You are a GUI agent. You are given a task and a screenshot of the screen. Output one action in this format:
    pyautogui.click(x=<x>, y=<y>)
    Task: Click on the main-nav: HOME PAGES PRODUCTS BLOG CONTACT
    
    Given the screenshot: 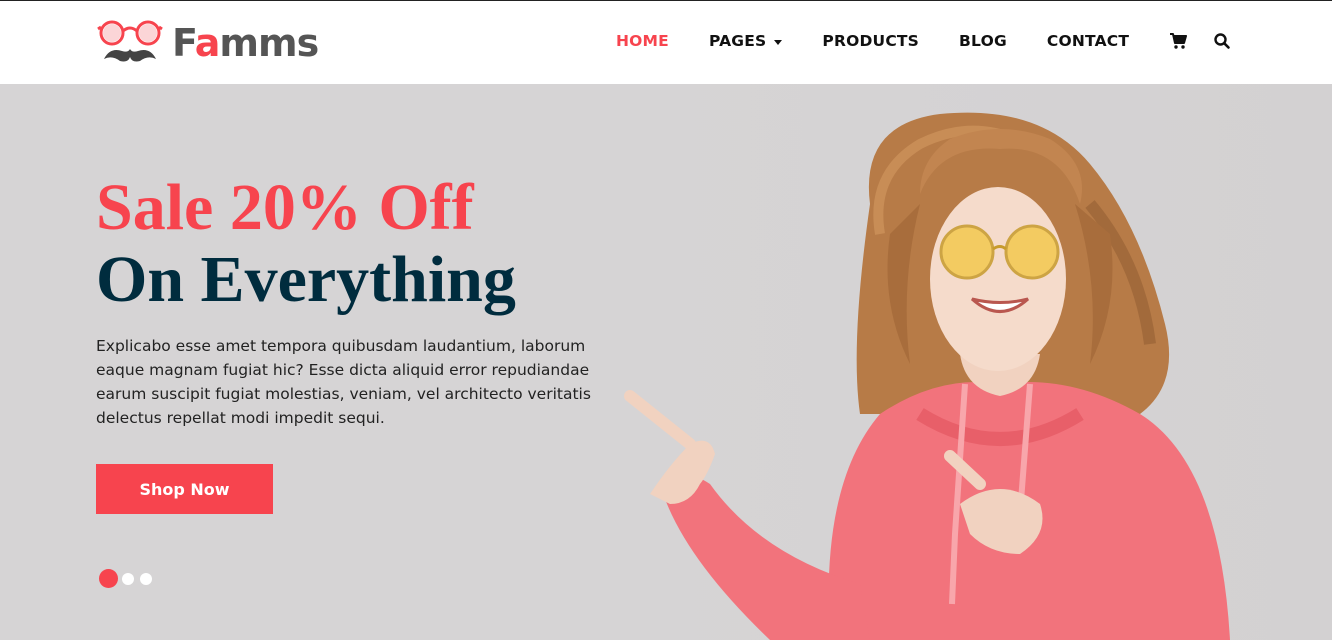 What is the action you would take?
    pyautogui.click(x=923, y=41)
    